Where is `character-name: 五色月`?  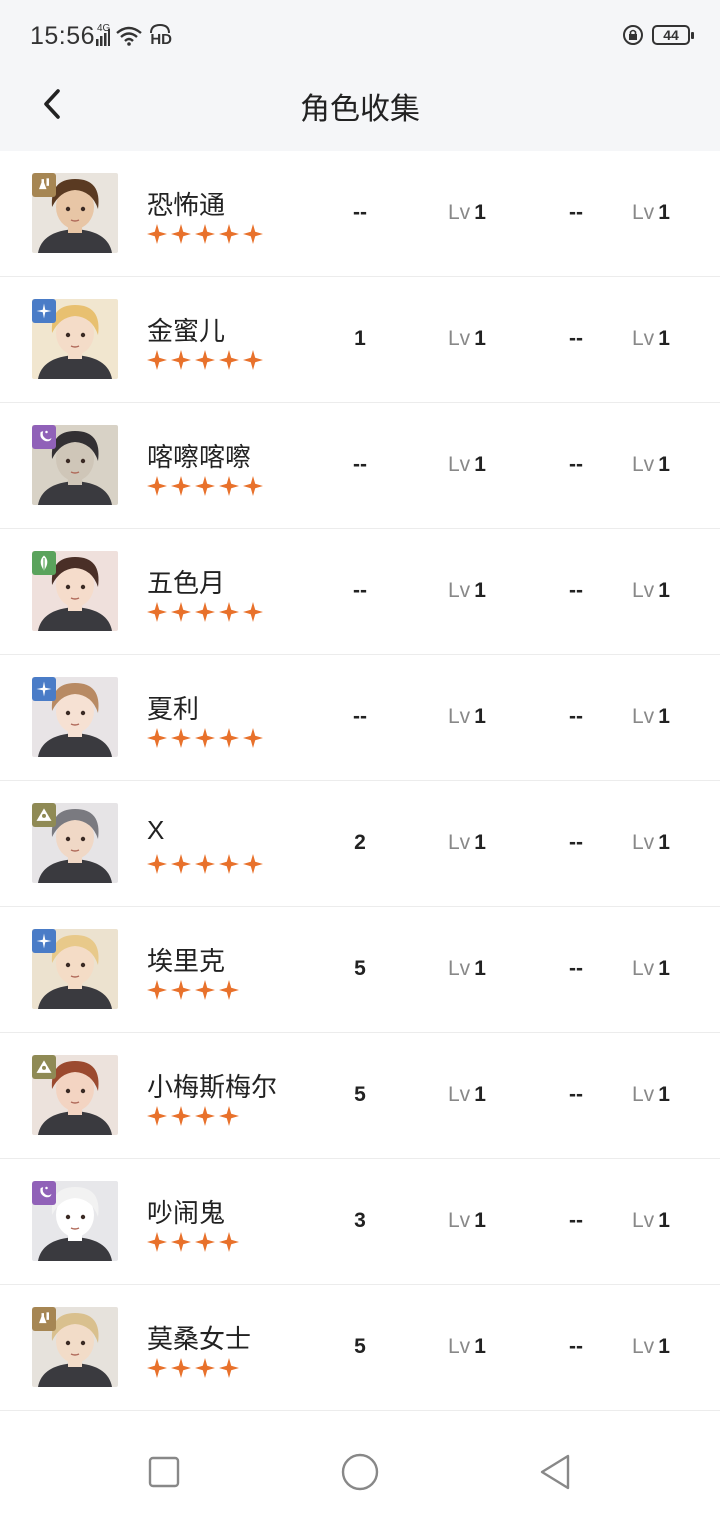
character-name: 五色月 is located at coordinates (186, 583).